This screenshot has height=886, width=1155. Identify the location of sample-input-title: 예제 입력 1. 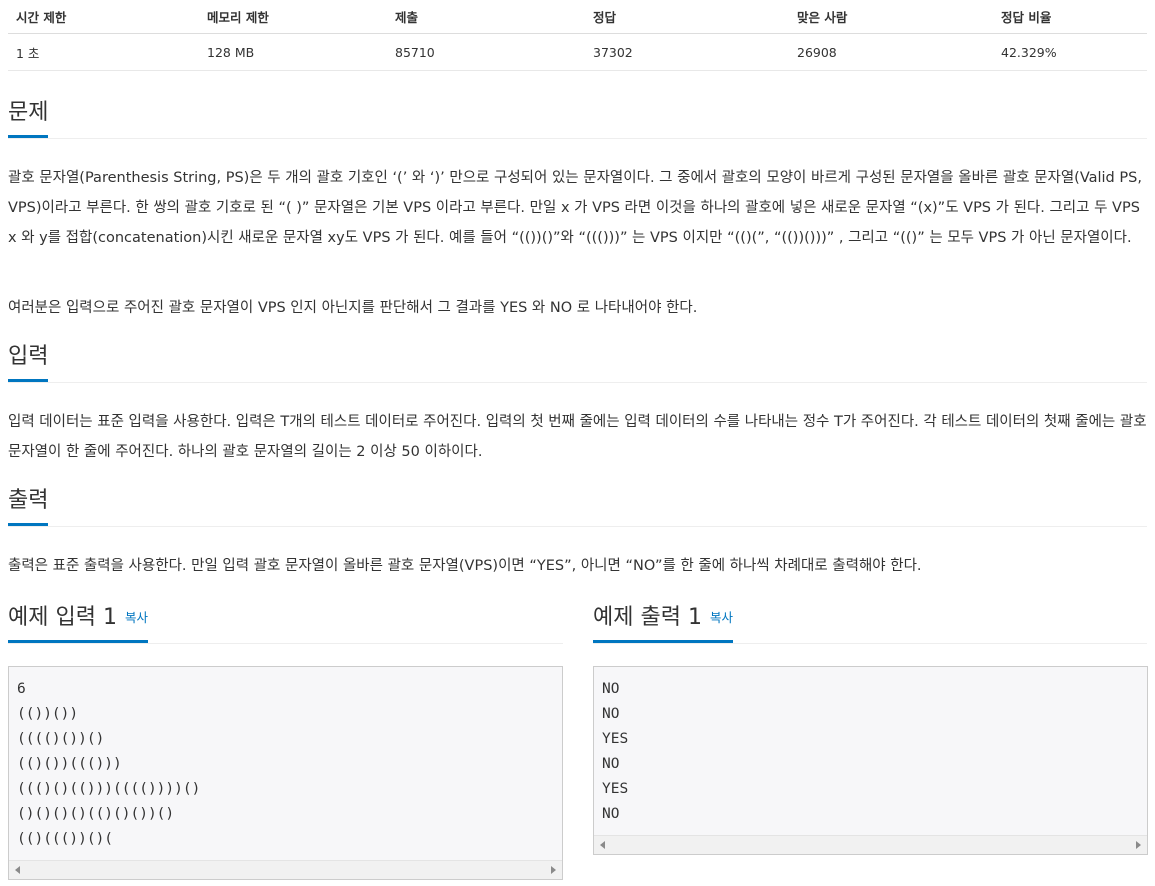
(62, 617).